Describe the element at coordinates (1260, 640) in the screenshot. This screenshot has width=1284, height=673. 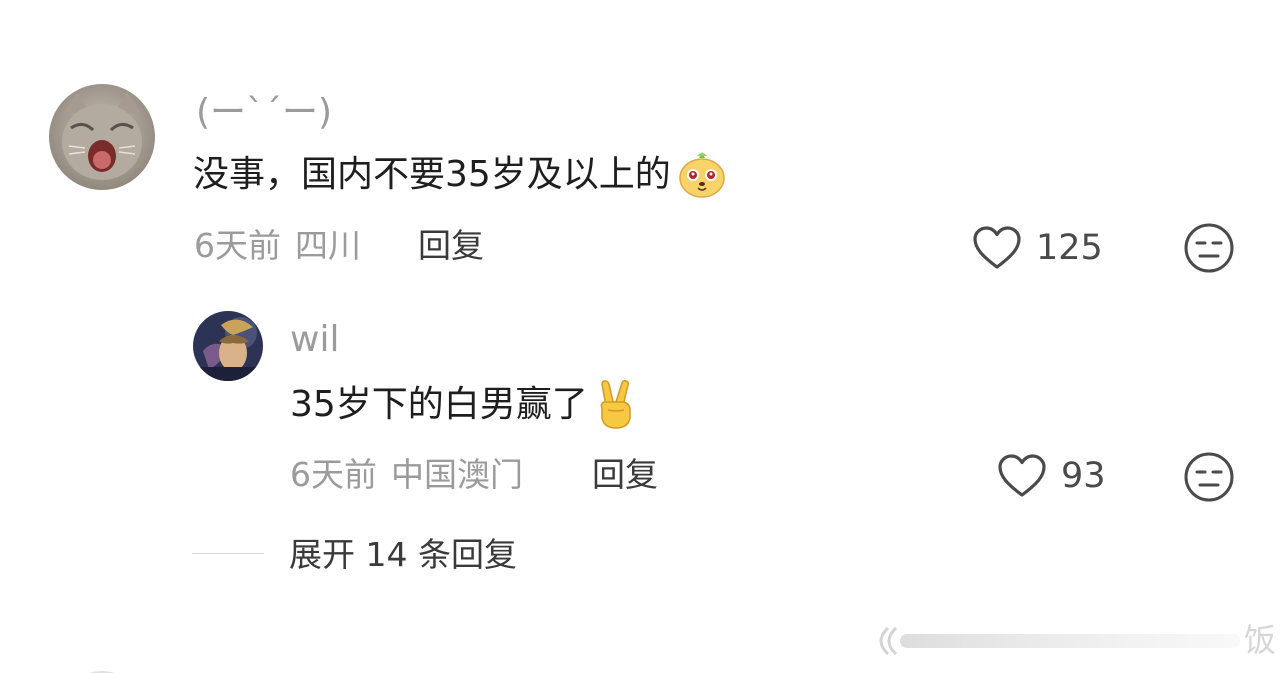
I see `watermark-text: 饭` at that location.